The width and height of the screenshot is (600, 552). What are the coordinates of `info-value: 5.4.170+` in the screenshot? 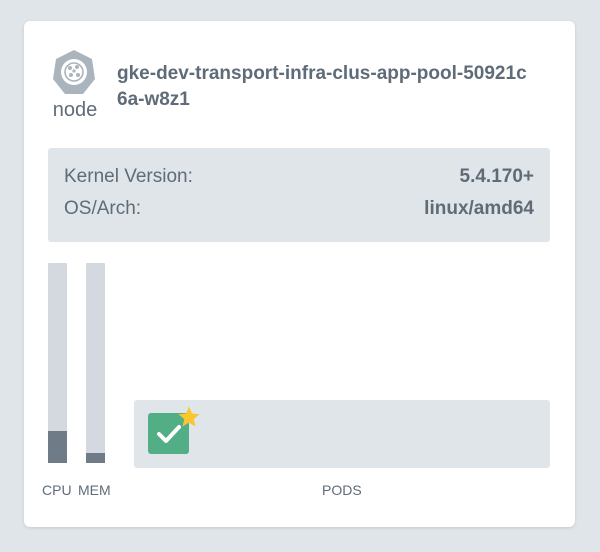 It's located at (497, 176).